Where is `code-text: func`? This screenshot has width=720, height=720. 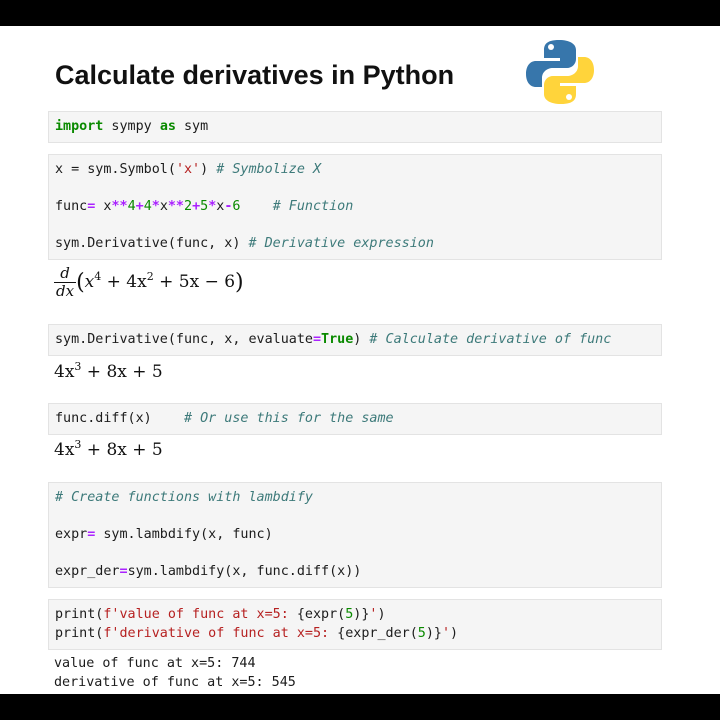
code-text: func is located at coordinates (71, 206).